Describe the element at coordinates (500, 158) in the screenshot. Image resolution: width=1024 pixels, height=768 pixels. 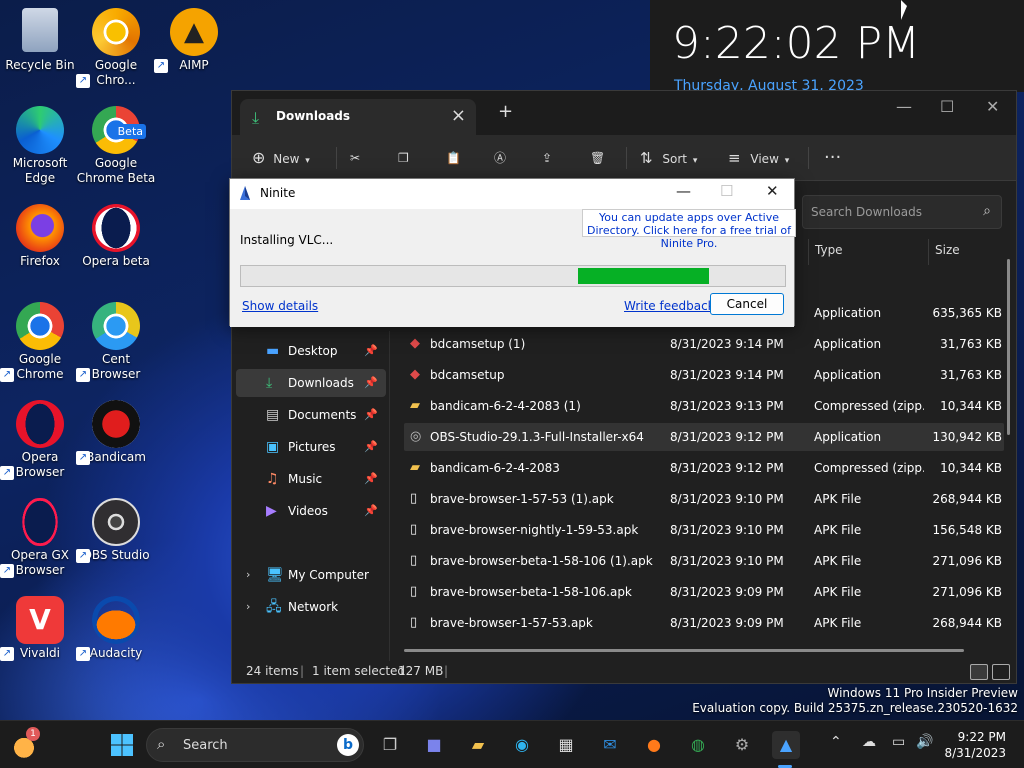
I see `rename-icon: Ⓐ` at that location.